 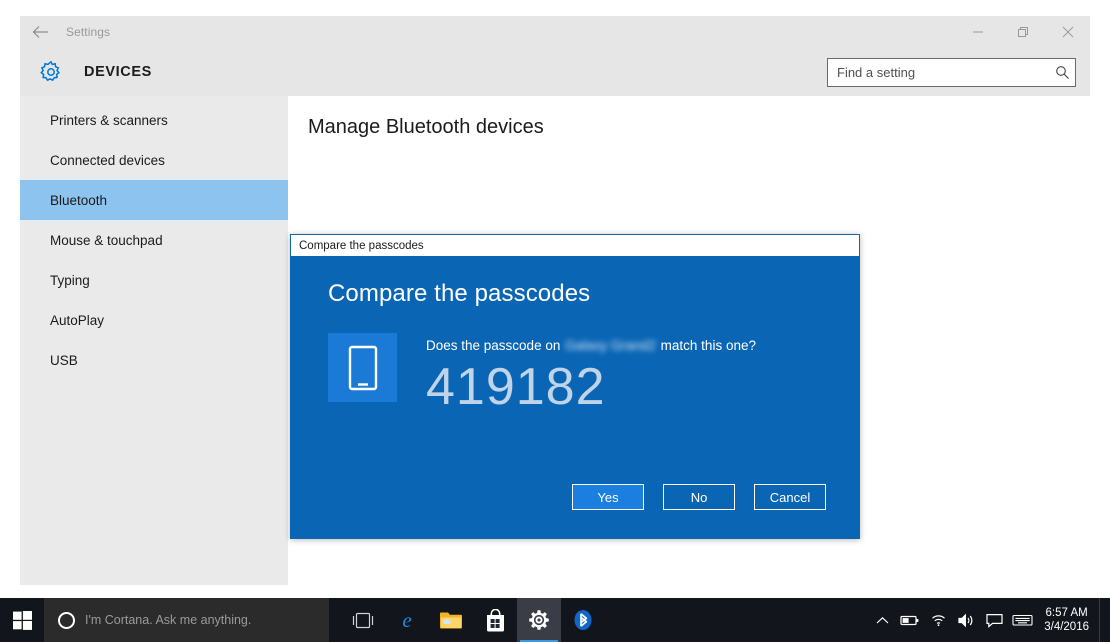 What do you see at coordinates (459, 293) in the screenshot?
I see `dialog-heading: Compare the passcodes` at bounding box center [459, 293].